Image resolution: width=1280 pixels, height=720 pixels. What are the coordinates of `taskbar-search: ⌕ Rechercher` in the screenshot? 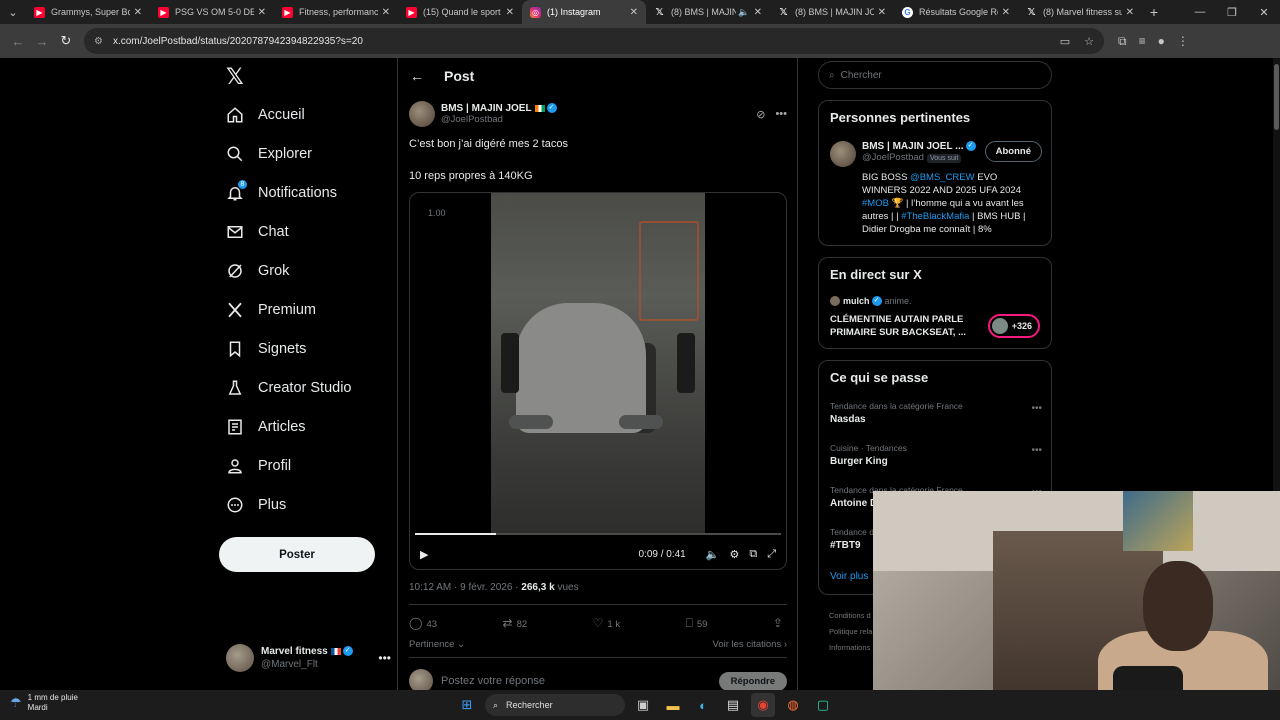 It's located at (555, 705).